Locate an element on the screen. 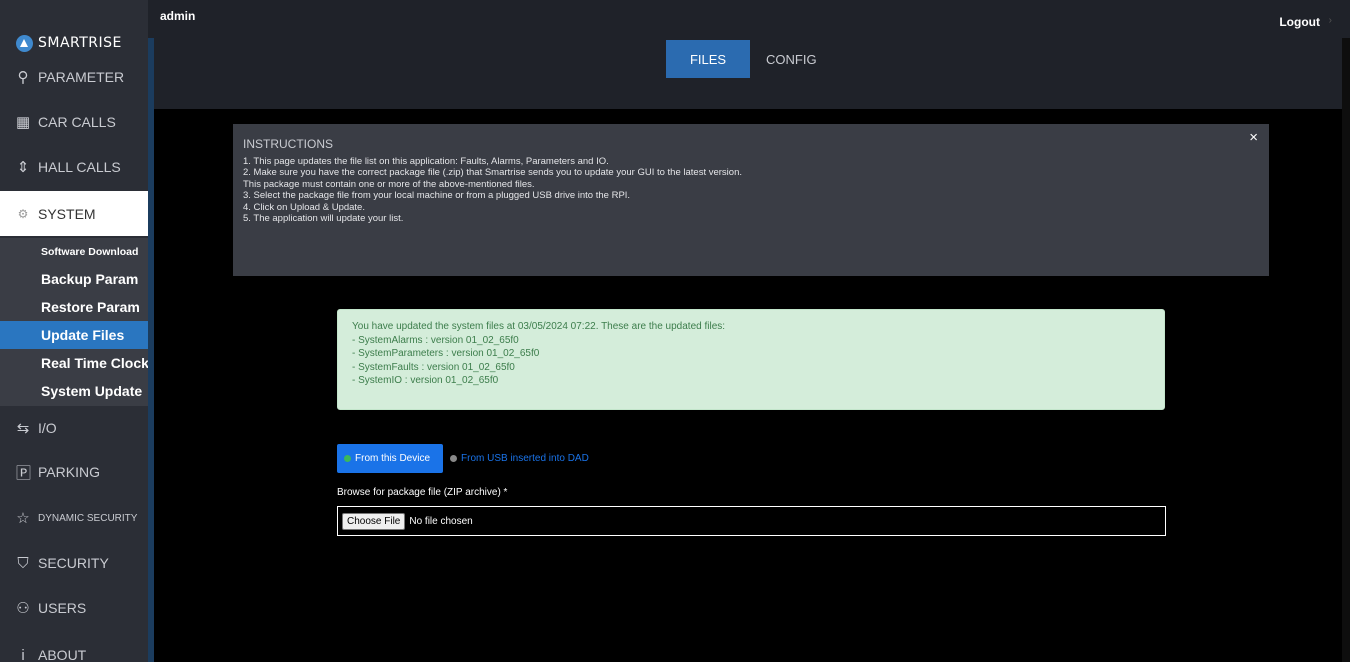  browse-label: Browse for package file (ZIP archive) * is located at coordinates (422, 492).